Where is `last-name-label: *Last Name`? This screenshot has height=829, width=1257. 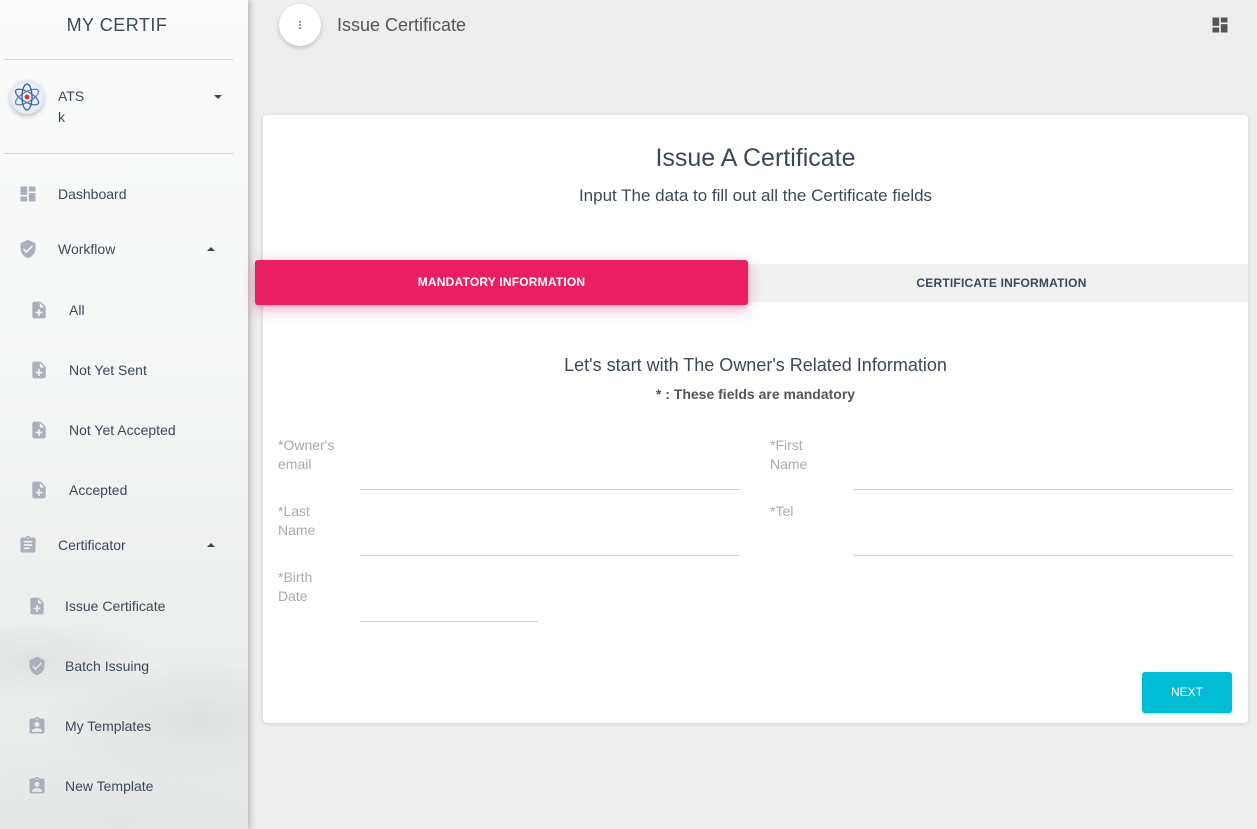
last-name-label: *Last Name is located at coordinates (313, 521).